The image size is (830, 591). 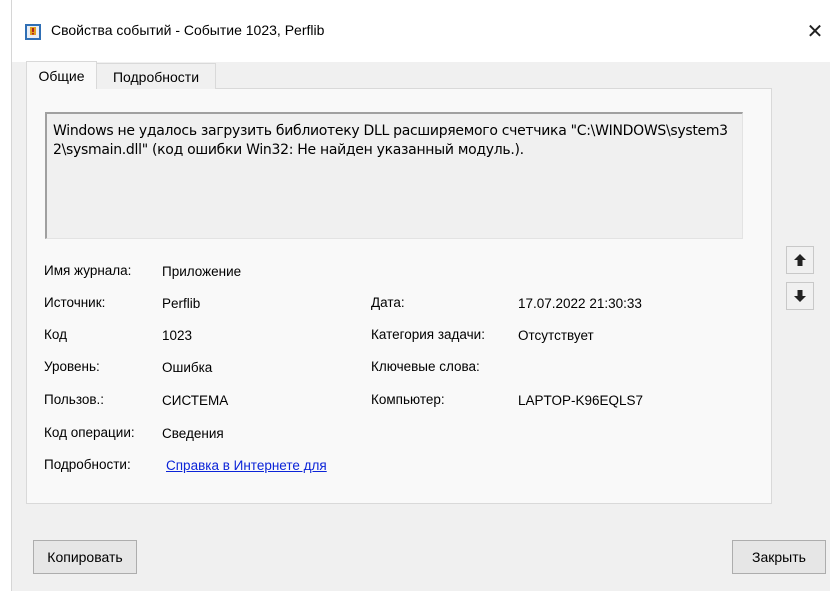 I want to click on log-name-value: Приложение, so click(x=202, y=271).